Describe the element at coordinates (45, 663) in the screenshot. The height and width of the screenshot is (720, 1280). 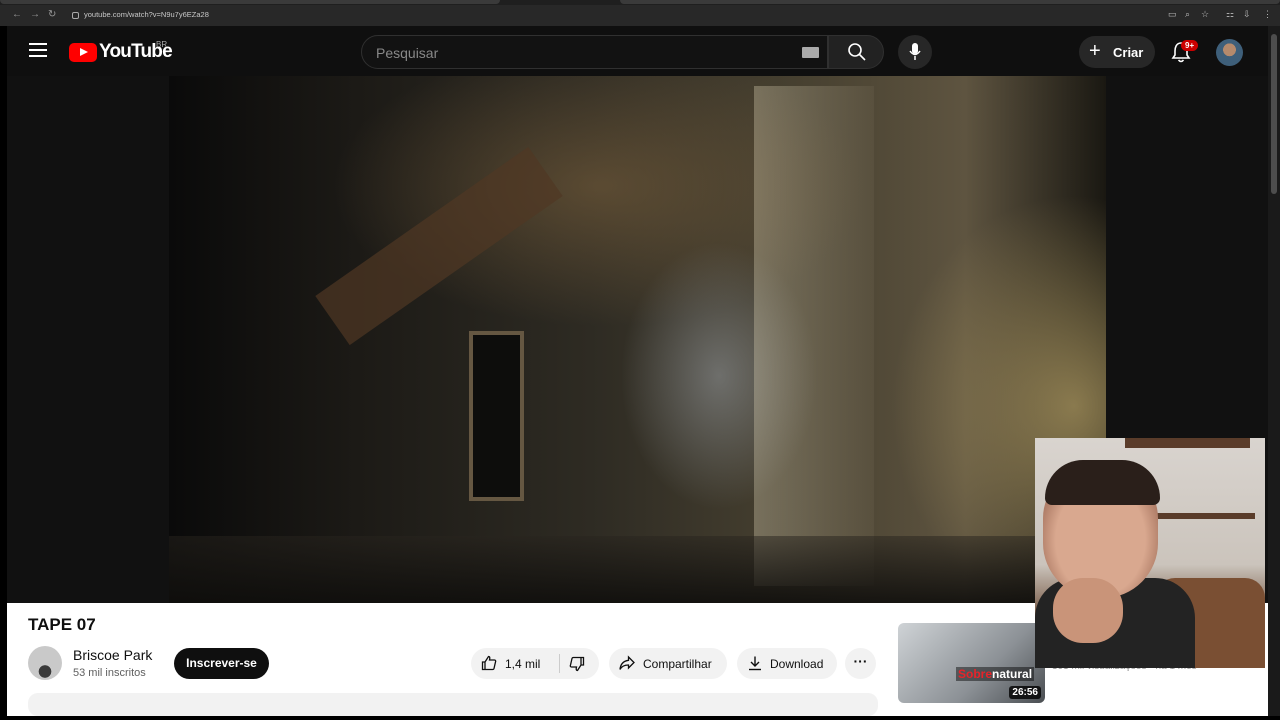
I see `channel-avatar` at that location.